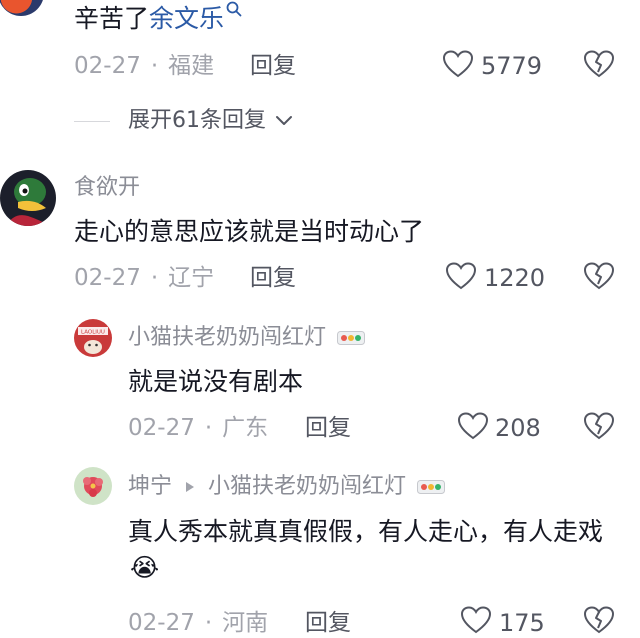 Image resolution: width=640 pixels, height=638 pixels. Describe the element at coordinates (150, 486) in the screenshot. I see `username-link: 坤宁` at that location.